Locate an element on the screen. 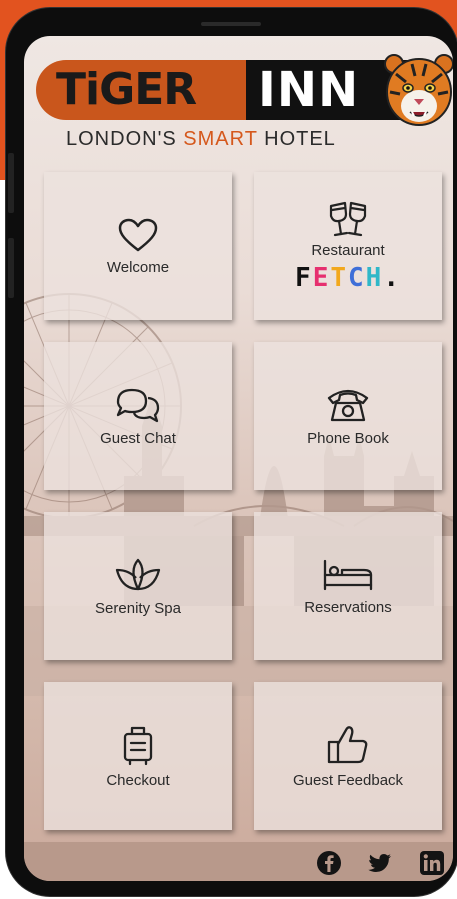 The height and width of the screenshot is (899, 457). luggage-icon is located at coordinates (138, 745).